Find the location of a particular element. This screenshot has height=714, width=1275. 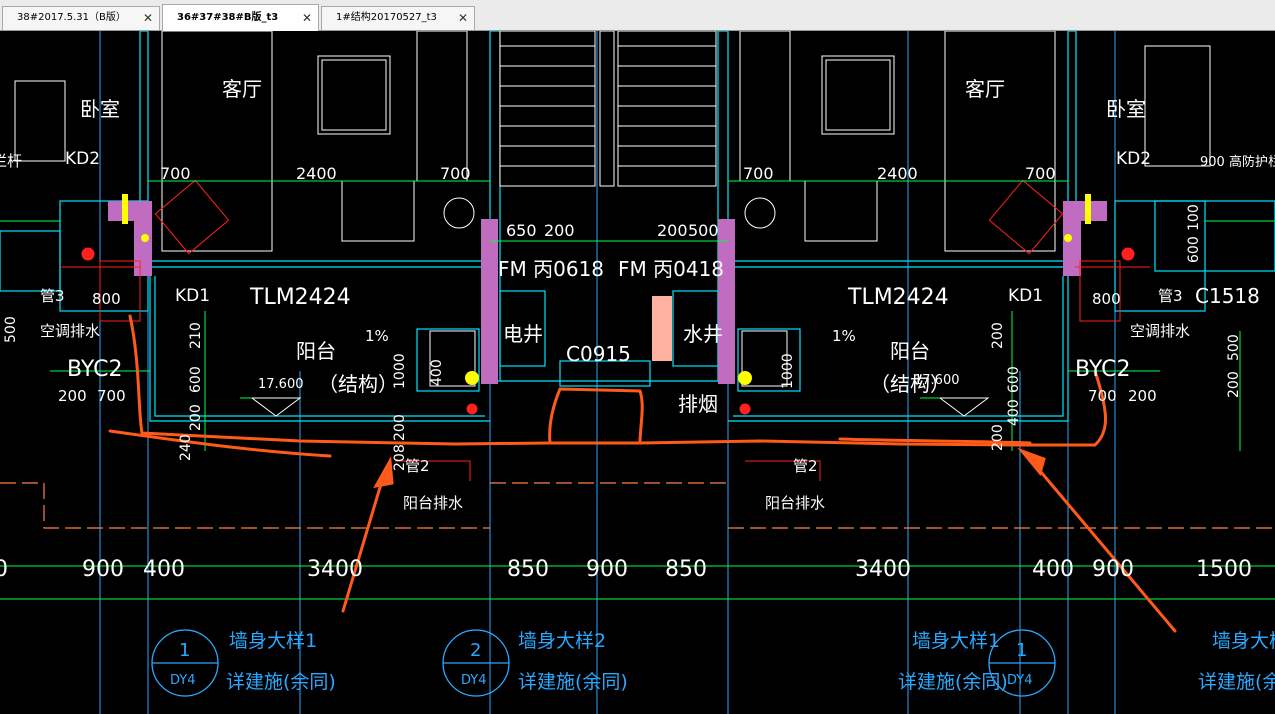

dim-right-100: 100 is located at coordinates (1194, 217).